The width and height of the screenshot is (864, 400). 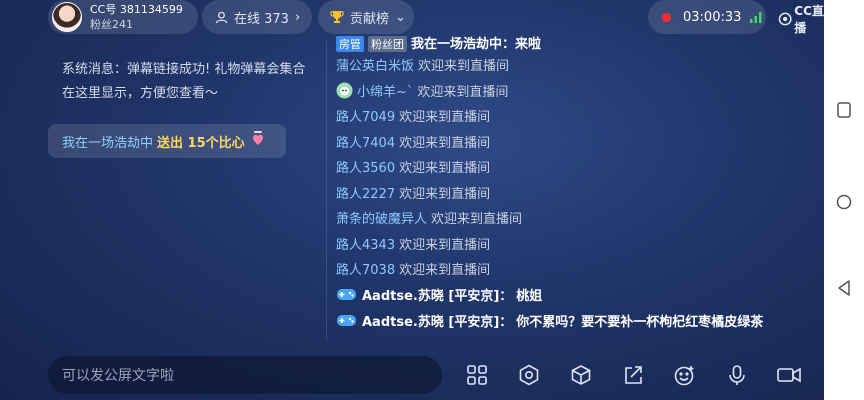 I want to click on gift-sender: 我在一场浩劫中, so click(x=107, y=141).